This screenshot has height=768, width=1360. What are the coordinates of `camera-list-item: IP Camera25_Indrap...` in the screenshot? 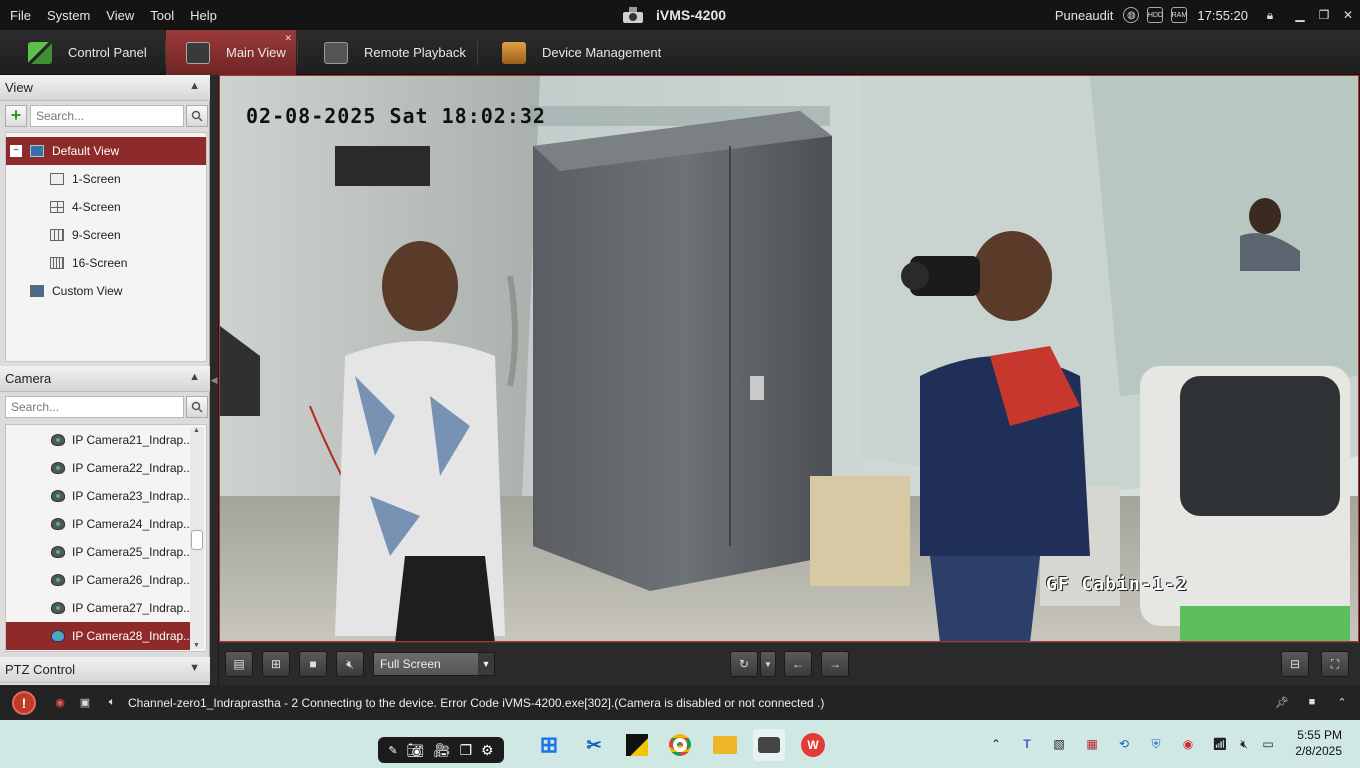 It's located at (99, 552).